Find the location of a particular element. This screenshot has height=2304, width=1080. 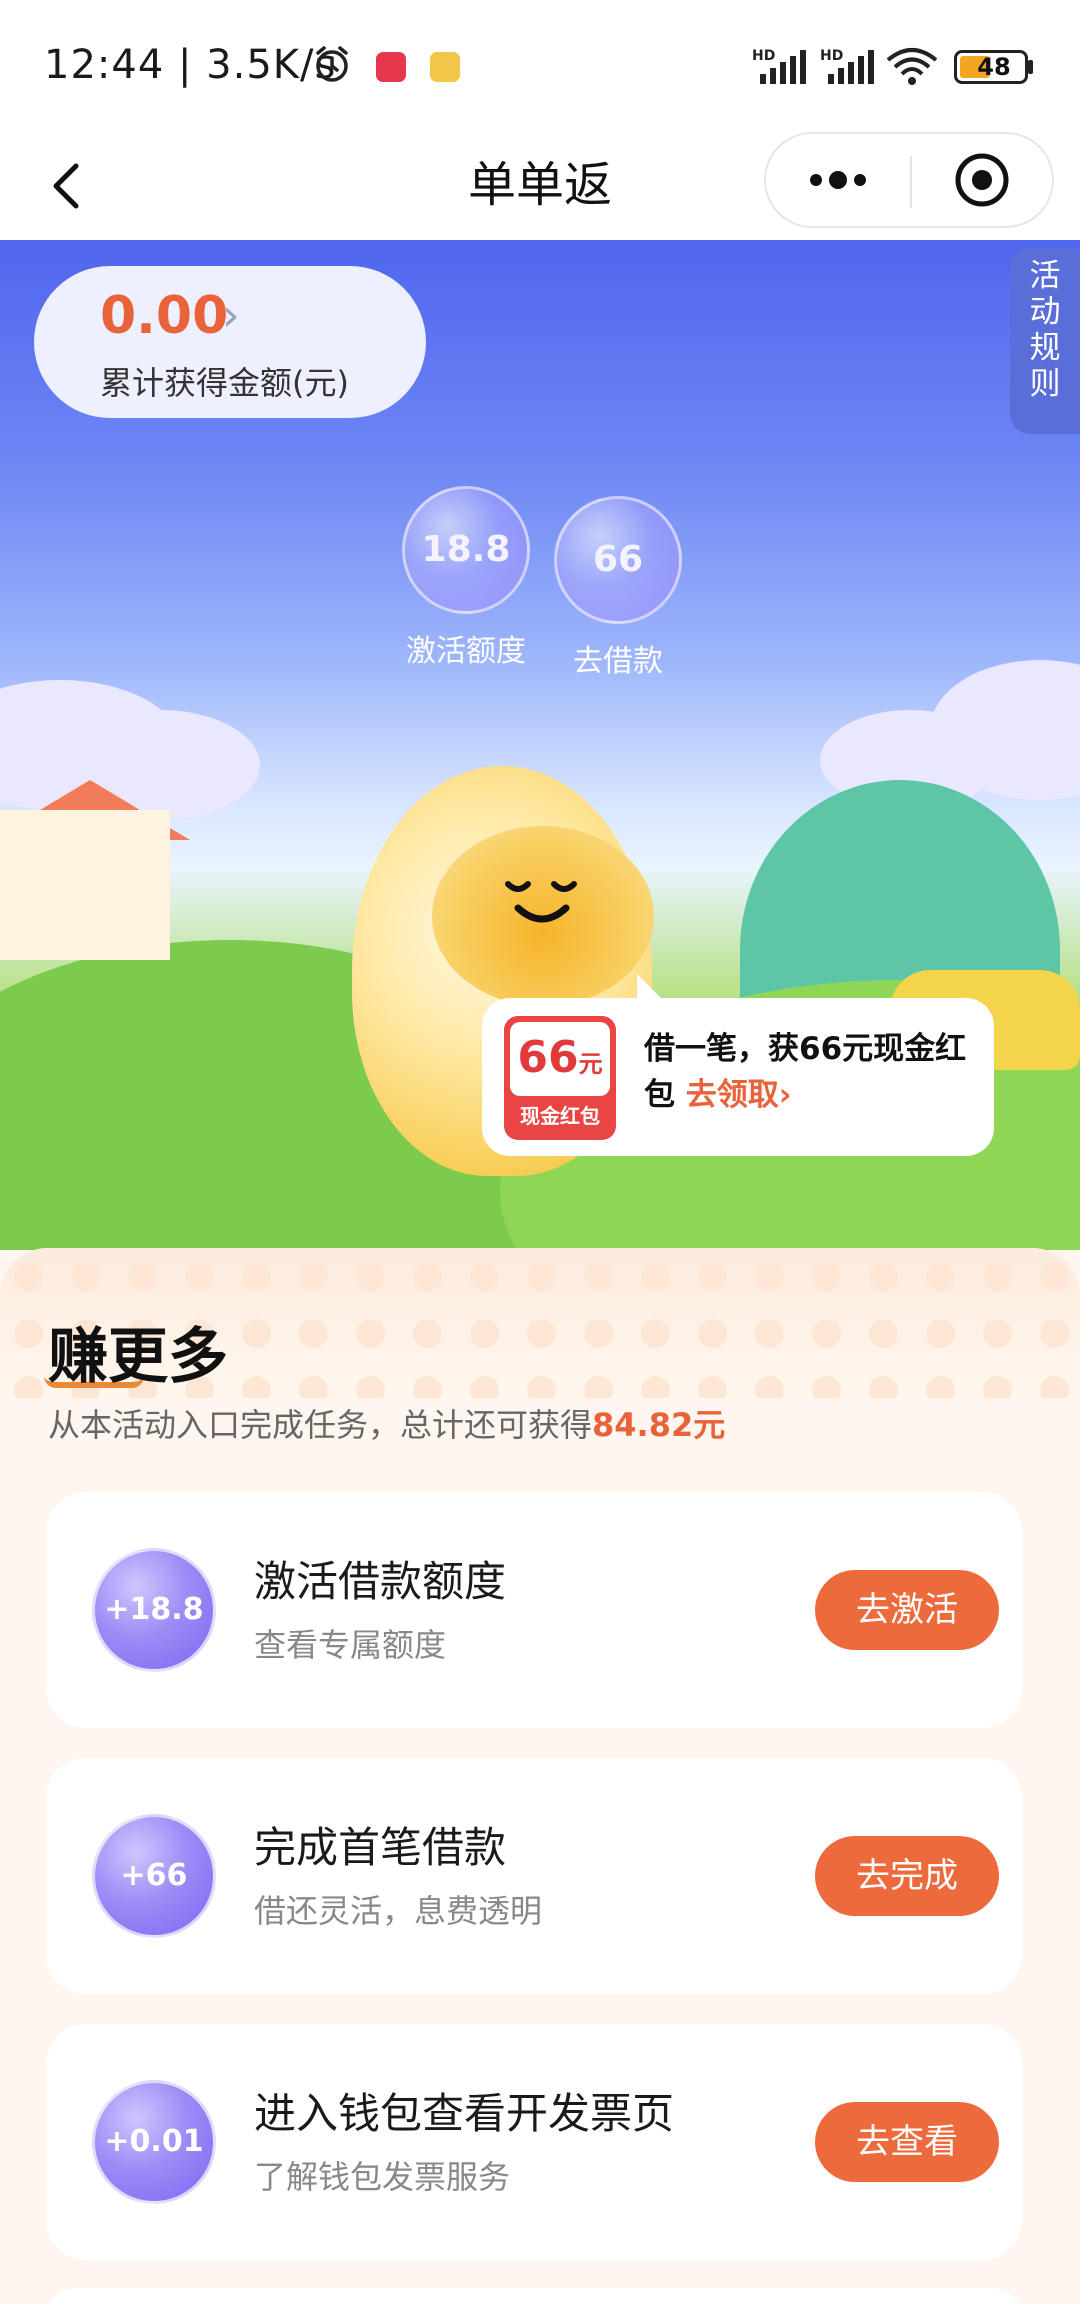

chevron-left-icon is located at coordinates (66, 186).